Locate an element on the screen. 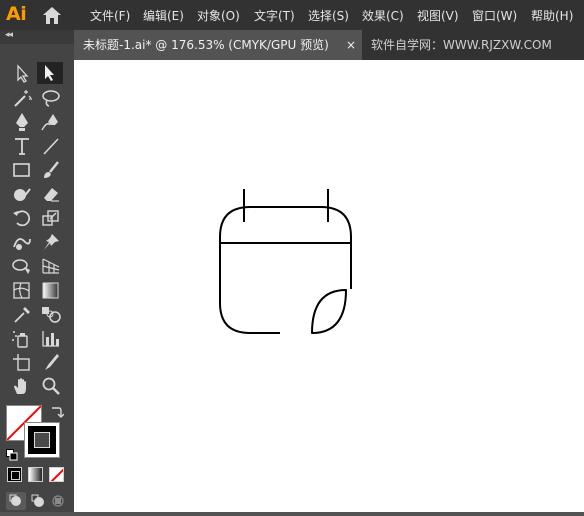 The height and width of the screenshot is (516, 584). puppet-warp-tool is located at coordinates (51, 242).